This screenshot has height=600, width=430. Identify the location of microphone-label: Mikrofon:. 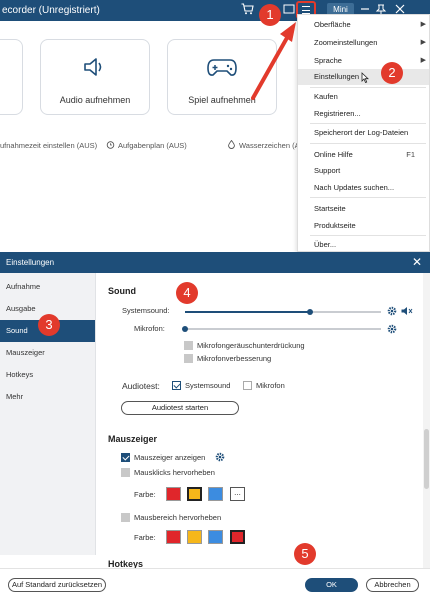
(149, 328).